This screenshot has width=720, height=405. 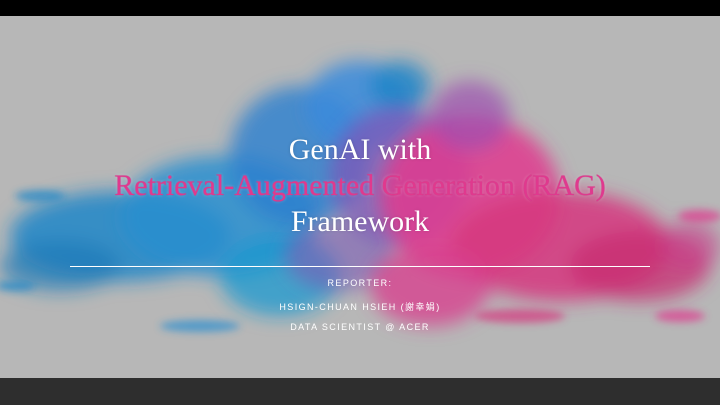 What do you see at coordinates (360, 266) in the screenshot?
I see `title-divider` at bounding box center [360, 266].